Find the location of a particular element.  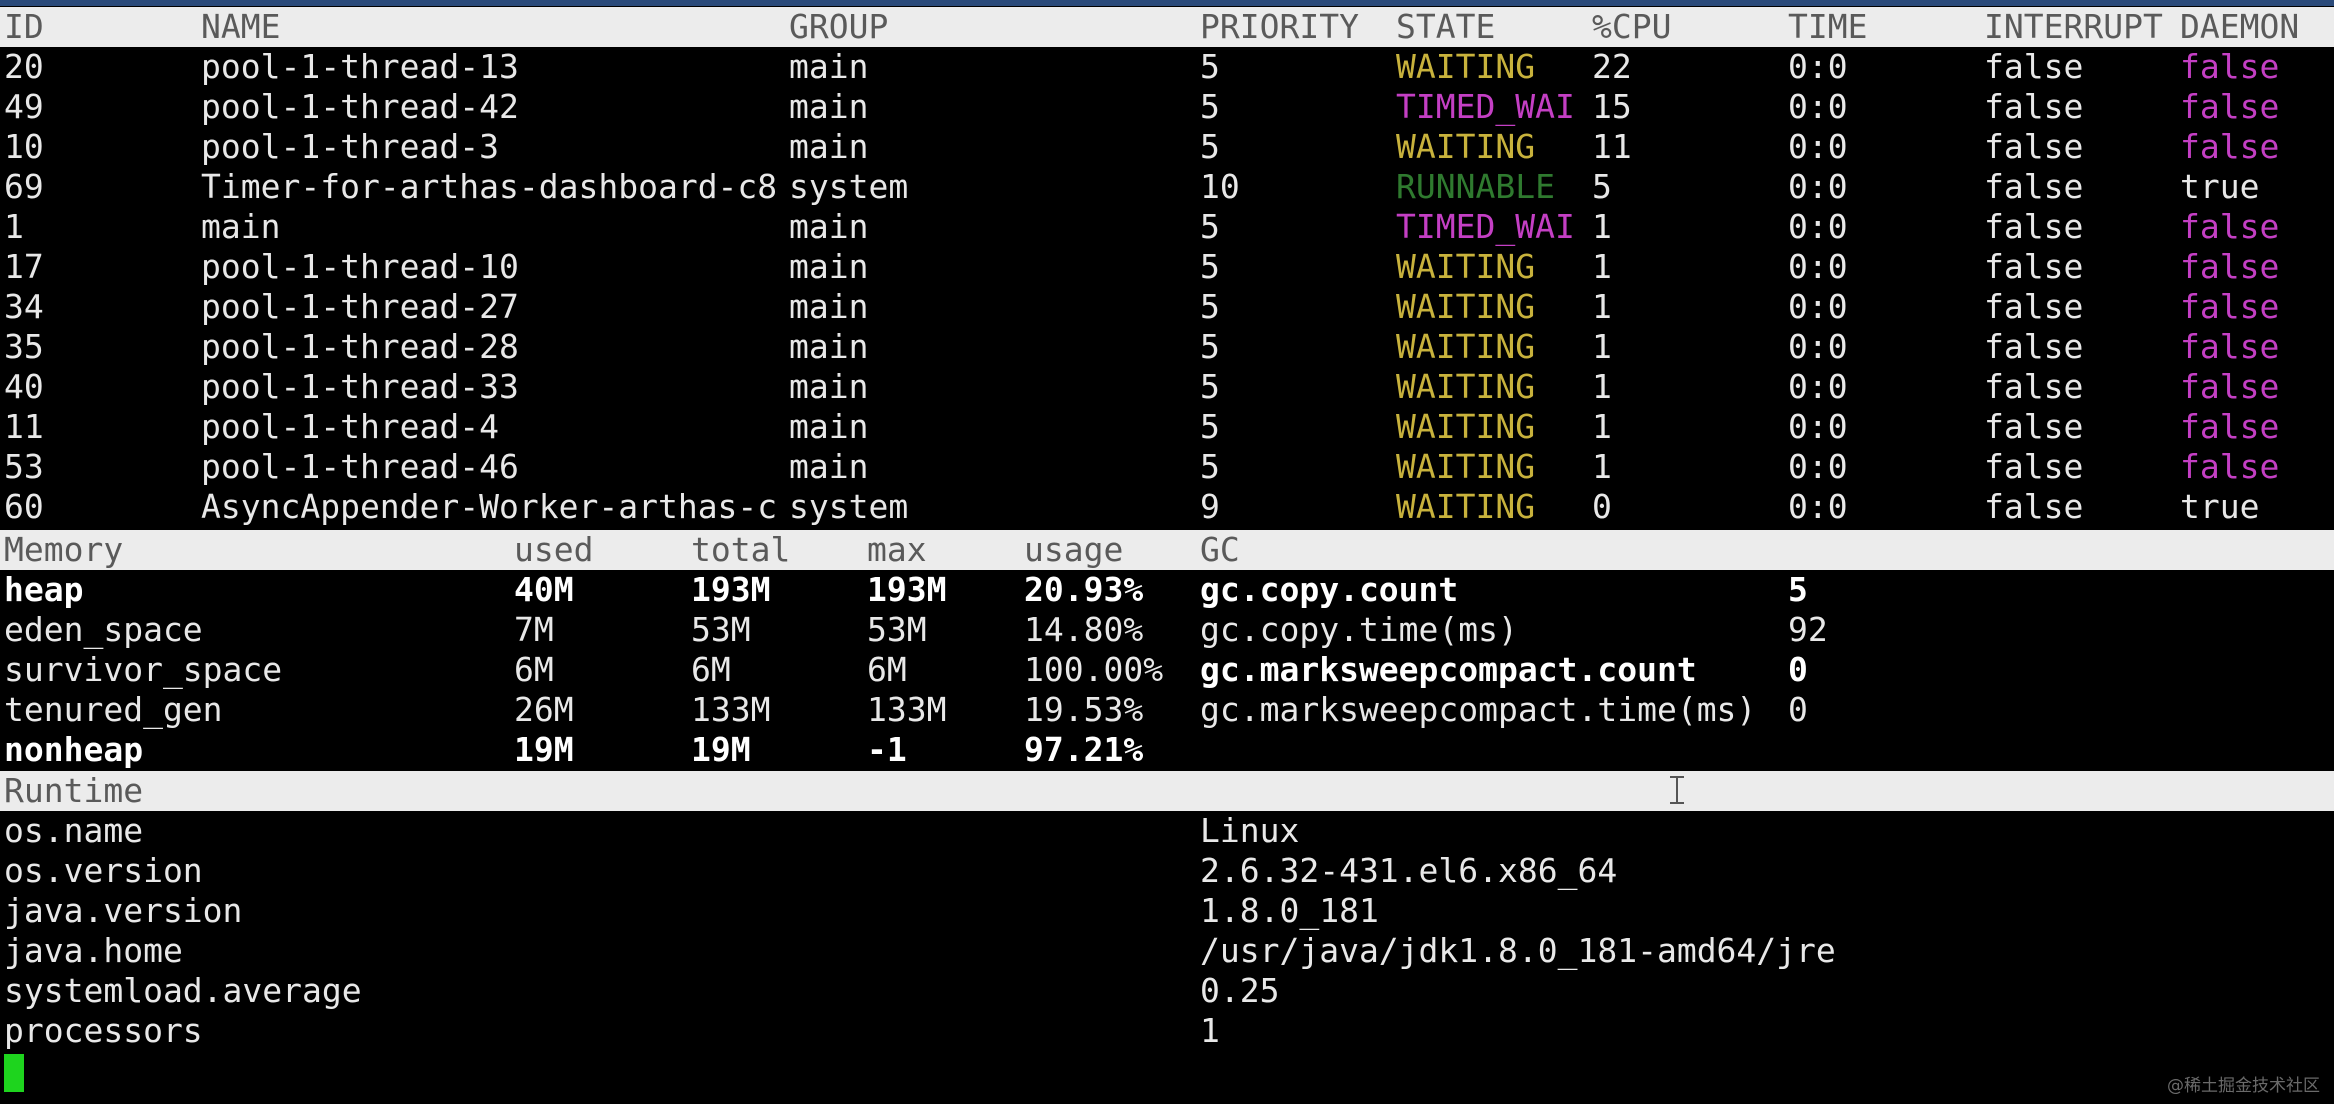

col-header-daemon: DAEMON is located at coordinates (2240, 26).